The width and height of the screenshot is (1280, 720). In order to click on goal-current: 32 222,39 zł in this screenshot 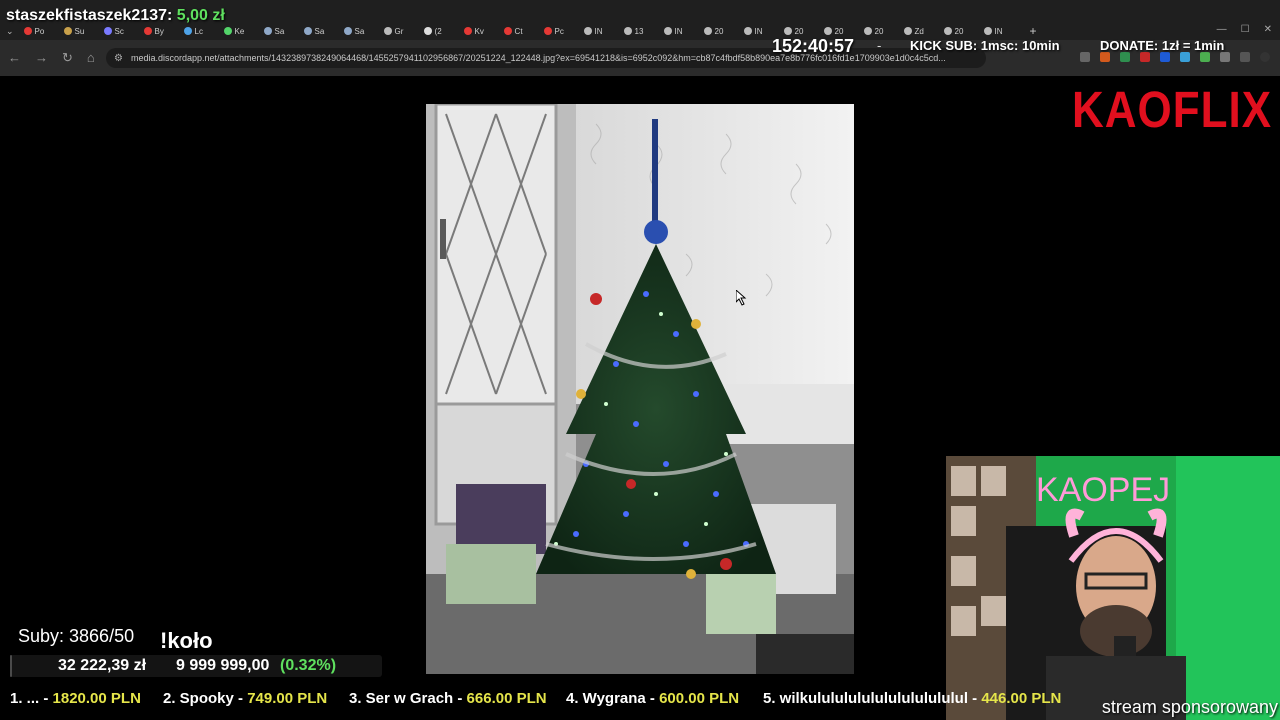, I will do `click(102, 665)`.